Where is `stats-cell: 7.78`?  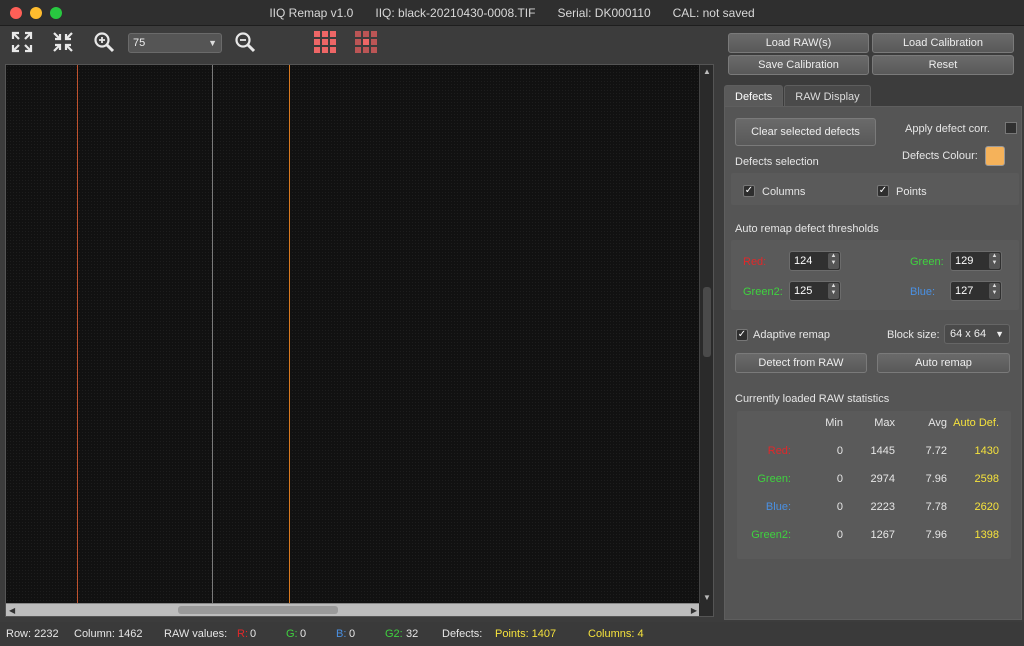
stats-cell: 7.78 is located at coordinates (936, 507).